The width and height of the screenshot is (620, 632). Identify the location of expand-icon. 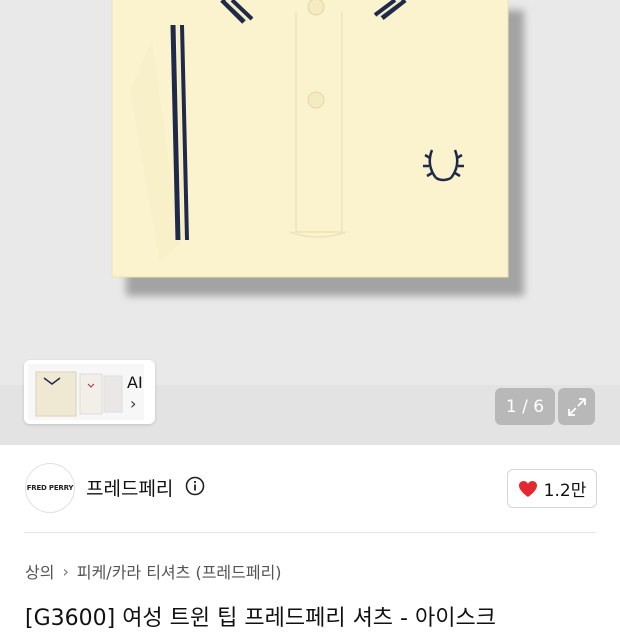
(576, 406).